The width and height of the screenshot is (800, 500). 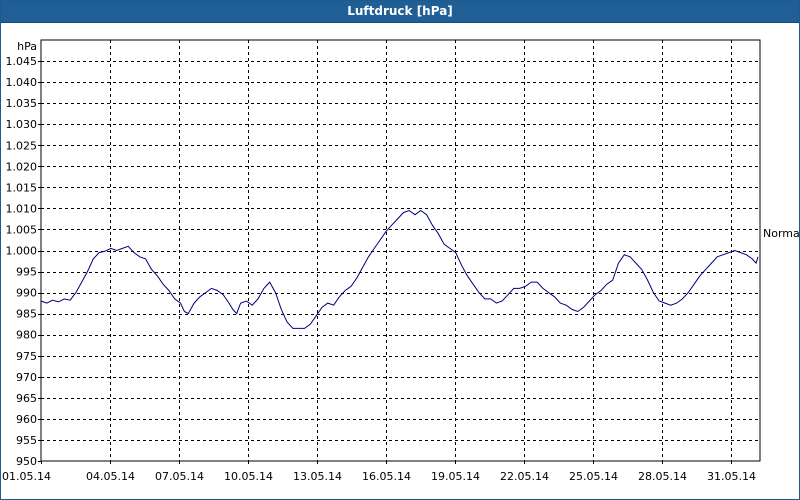 What do you see at coordinates (731, 476) in the screenshot?
I see `x-tick-label: 31.05.14` at bounding box center [731, 476].